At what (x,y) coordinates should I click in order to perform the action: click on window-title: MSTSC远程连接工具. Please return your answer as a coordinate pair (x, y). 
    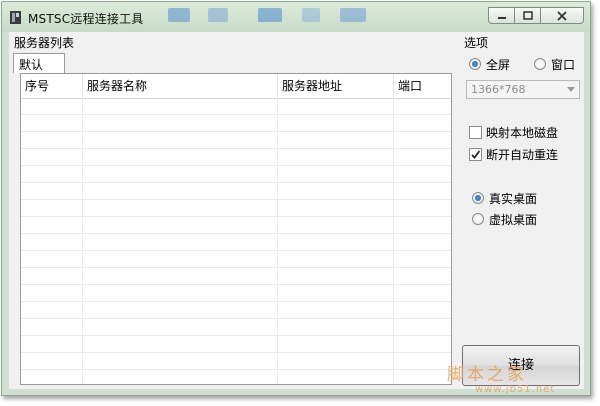
    Looking at the image, I should click on (86, 19).